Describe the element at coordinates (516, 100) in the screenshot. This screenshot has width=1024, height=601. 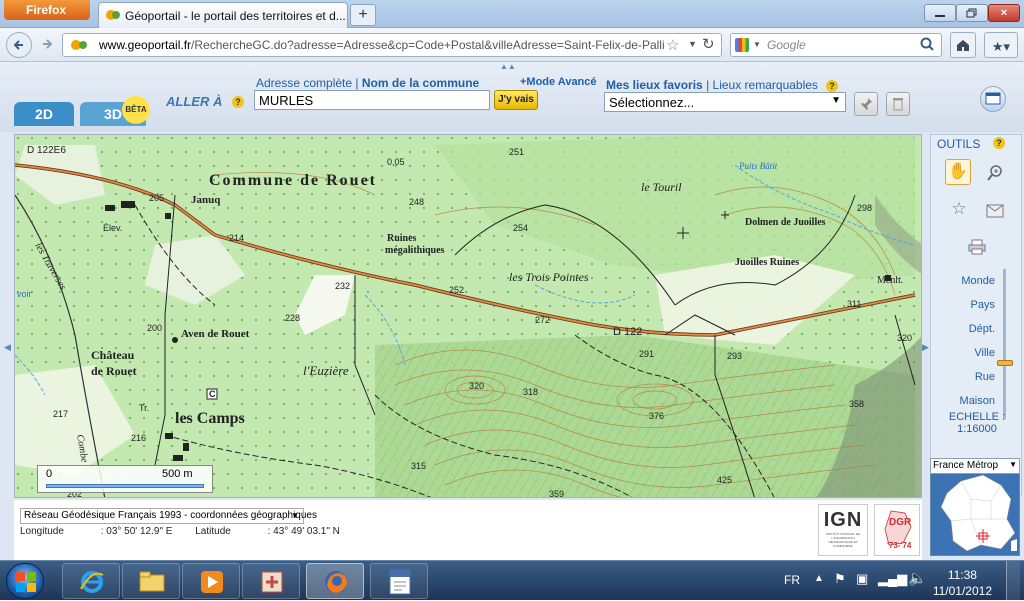
I see `go-button: J'y vais` at that location.